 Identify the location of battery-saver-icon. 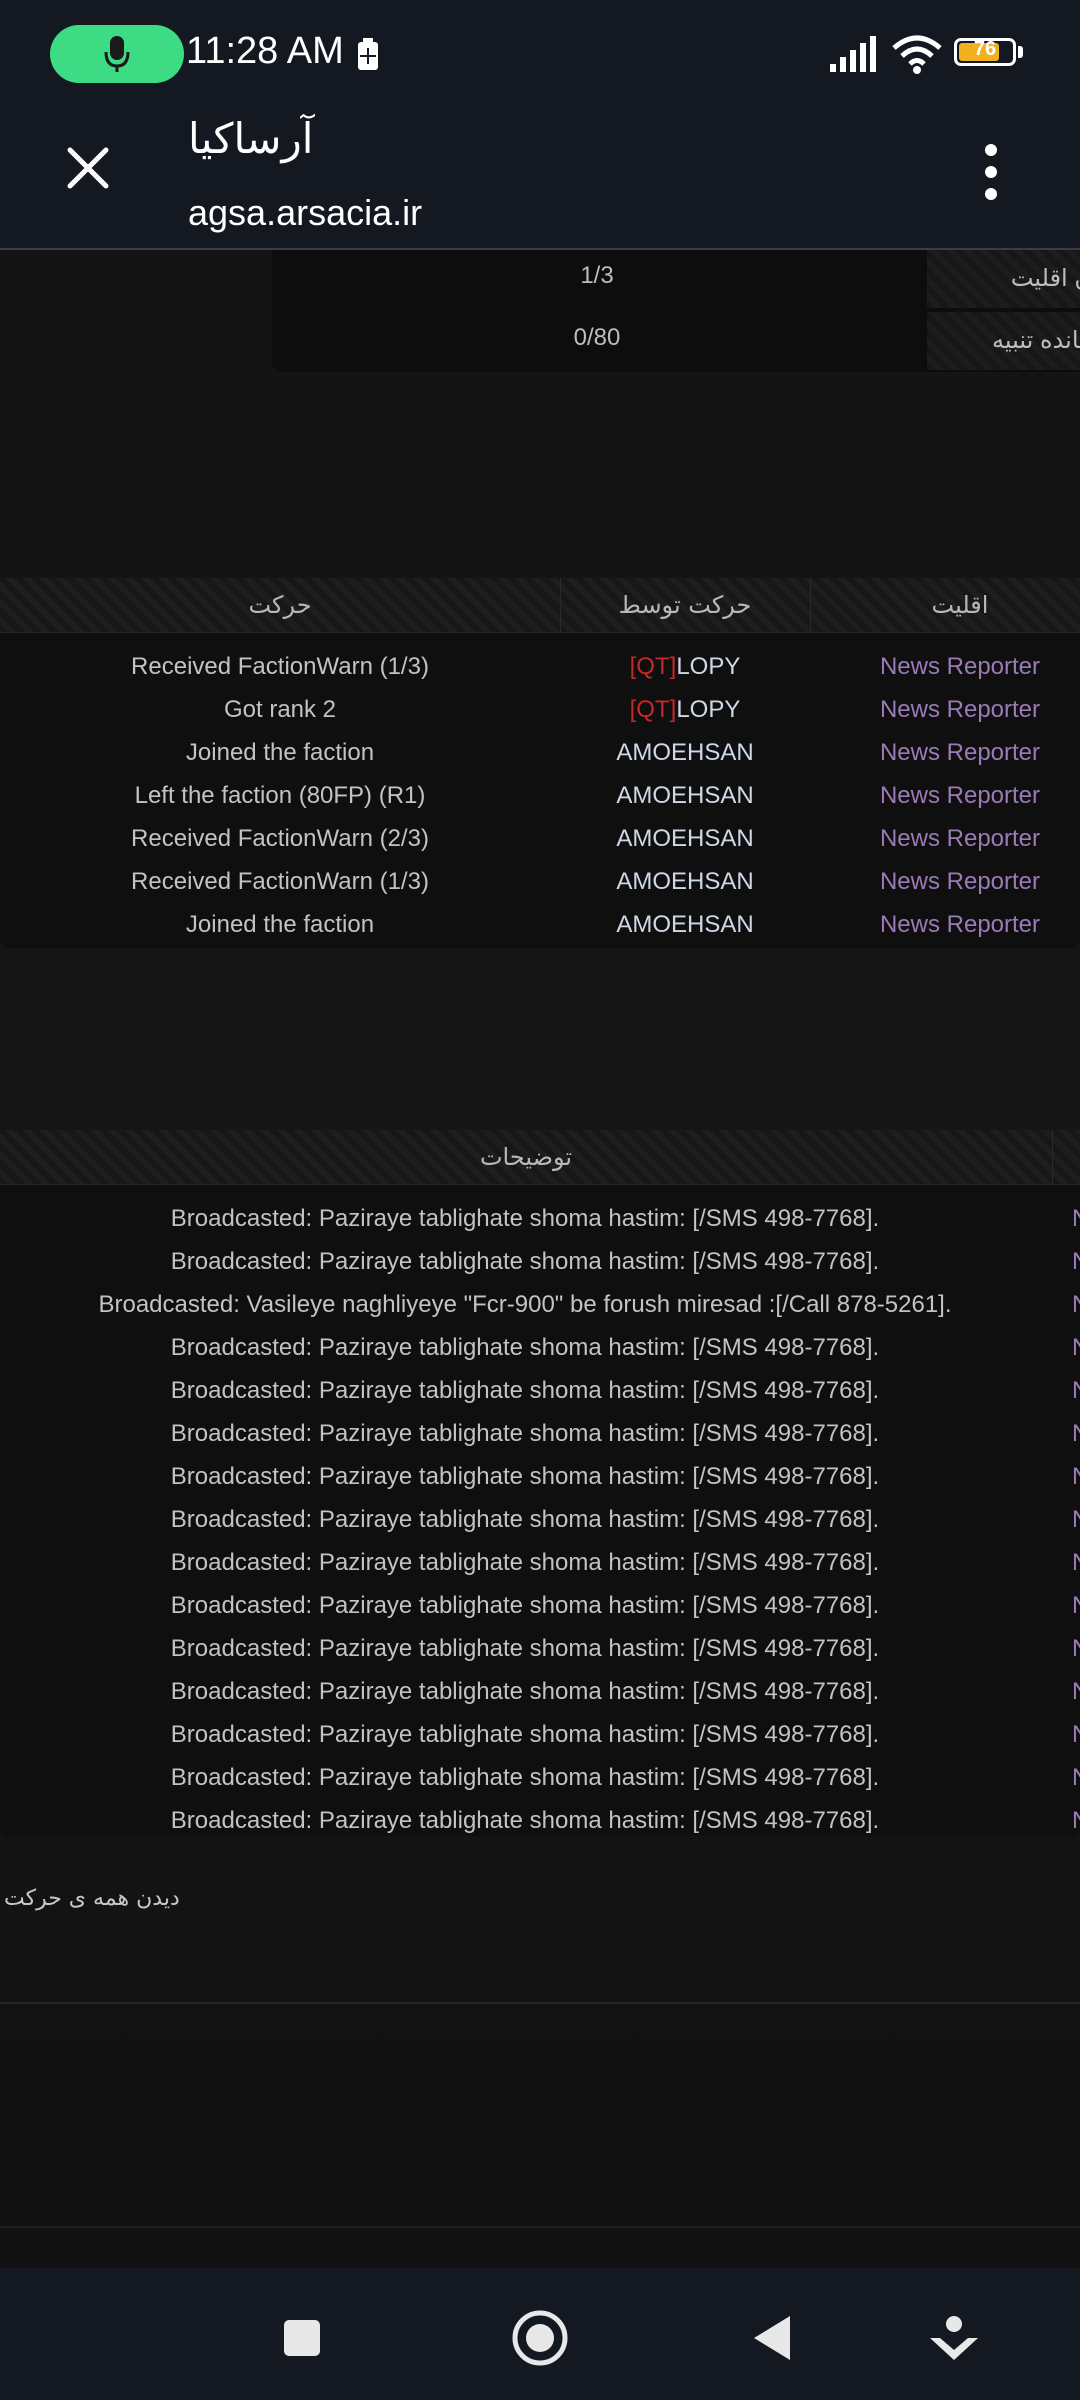
(368, 54).